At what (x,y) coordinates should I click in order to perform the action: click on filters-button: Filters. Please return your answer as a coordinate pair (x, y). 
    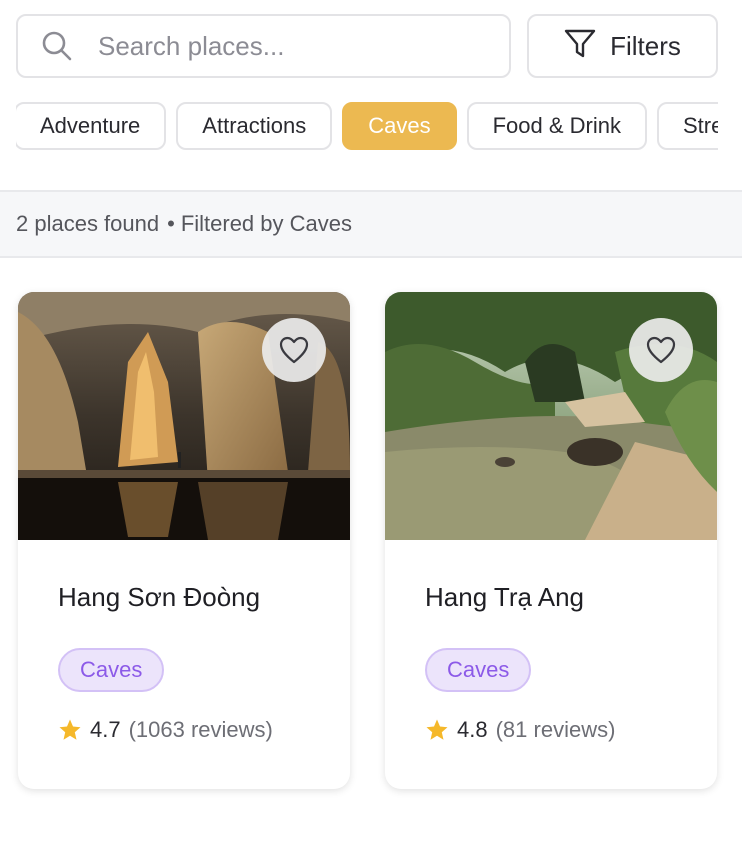
    Looking at the image, I should click on (622, 46).